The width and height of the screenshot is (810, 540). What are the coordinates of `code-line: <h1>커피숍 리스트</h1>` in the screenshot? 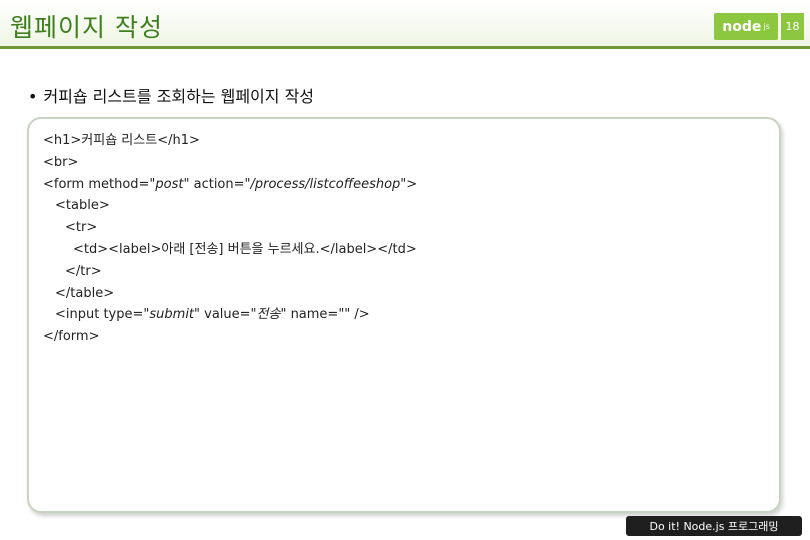 It's located at (121, 140).